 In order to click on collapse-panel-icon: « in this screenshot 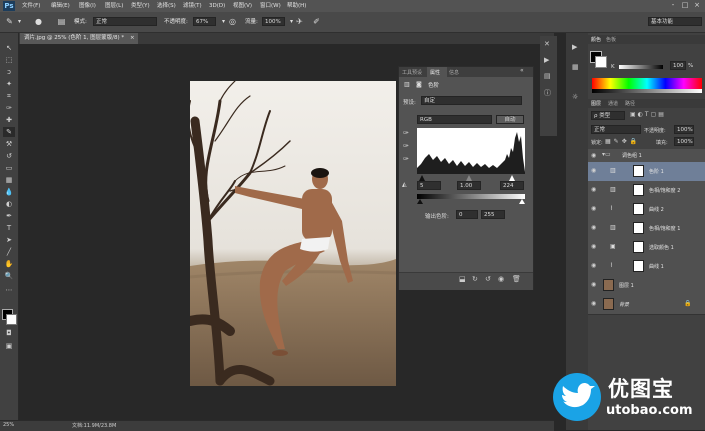, I will do `click(522, 70)`.